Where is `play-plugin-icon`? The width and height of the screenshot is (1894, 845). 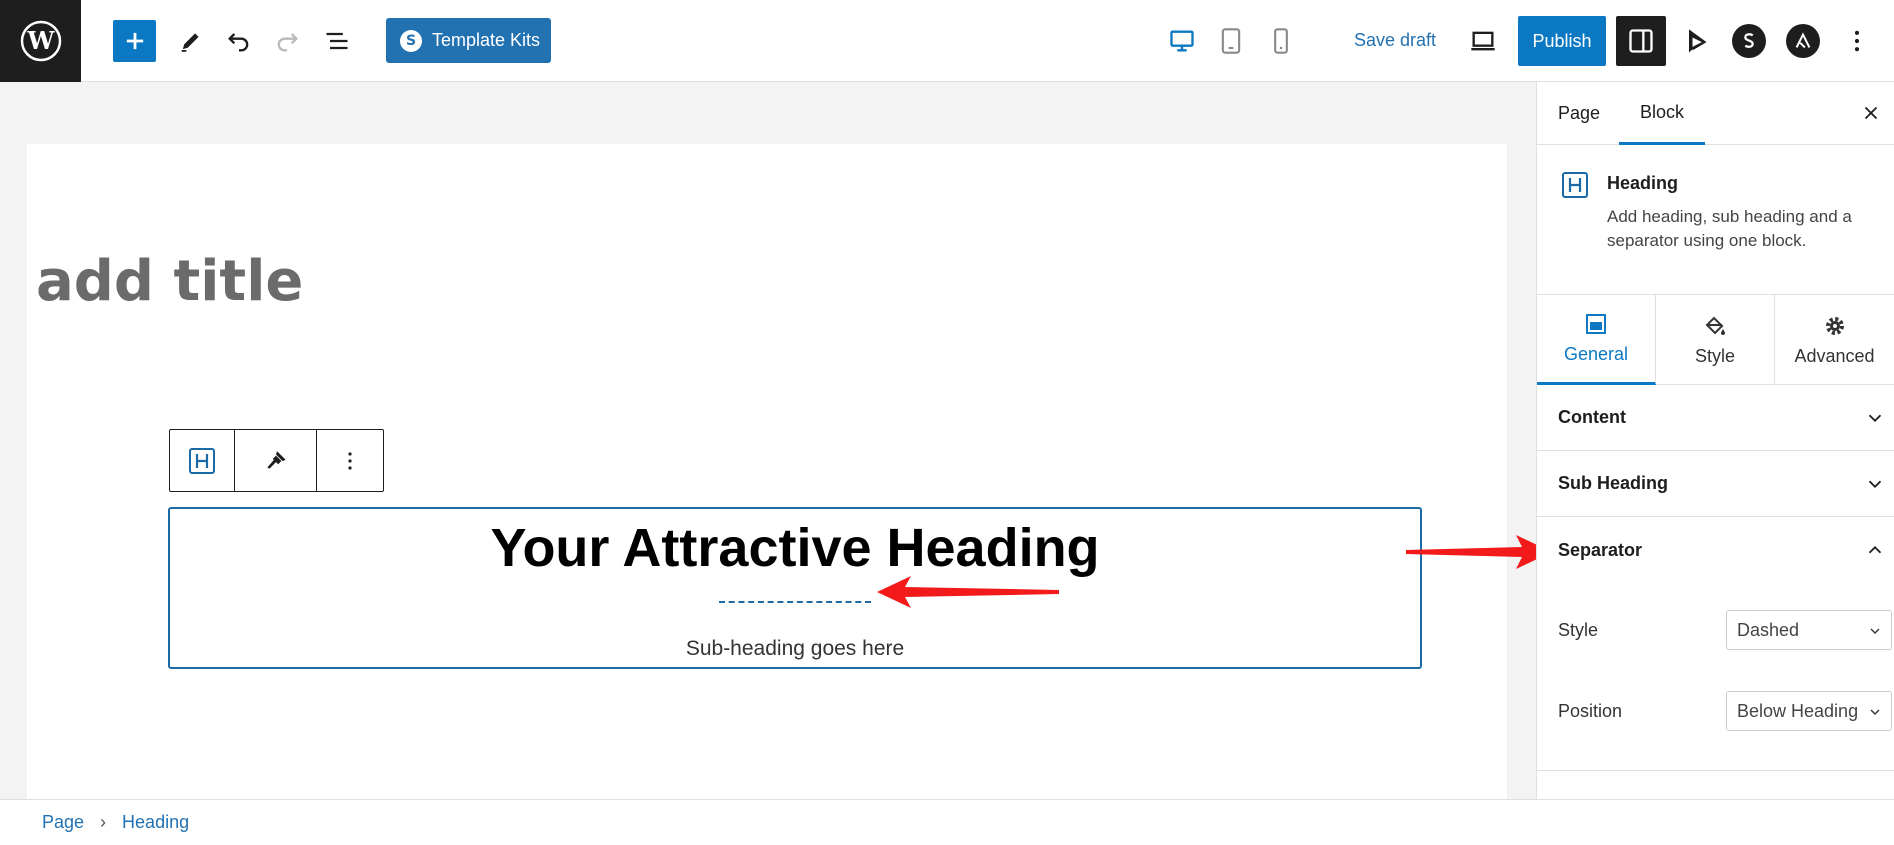 play-plugin-icon is located at coordinates (1698, 41).